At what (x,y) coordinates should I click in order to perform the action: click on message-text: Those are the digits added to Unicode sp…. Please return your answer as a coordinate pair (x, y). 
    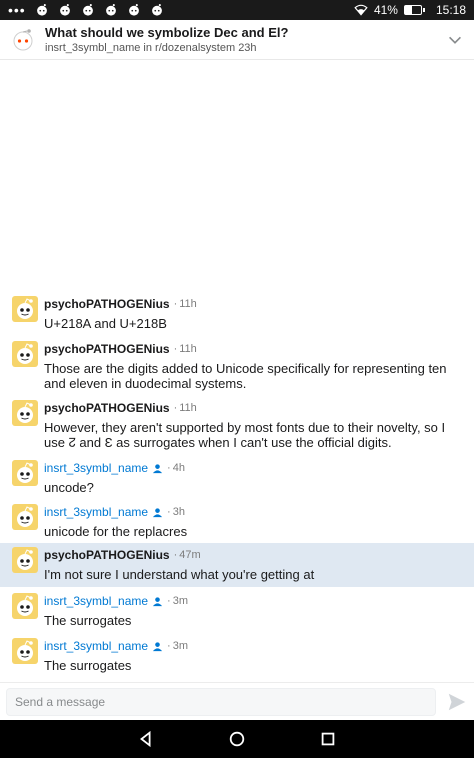
    Looking at the image, I should click on (245, 376).